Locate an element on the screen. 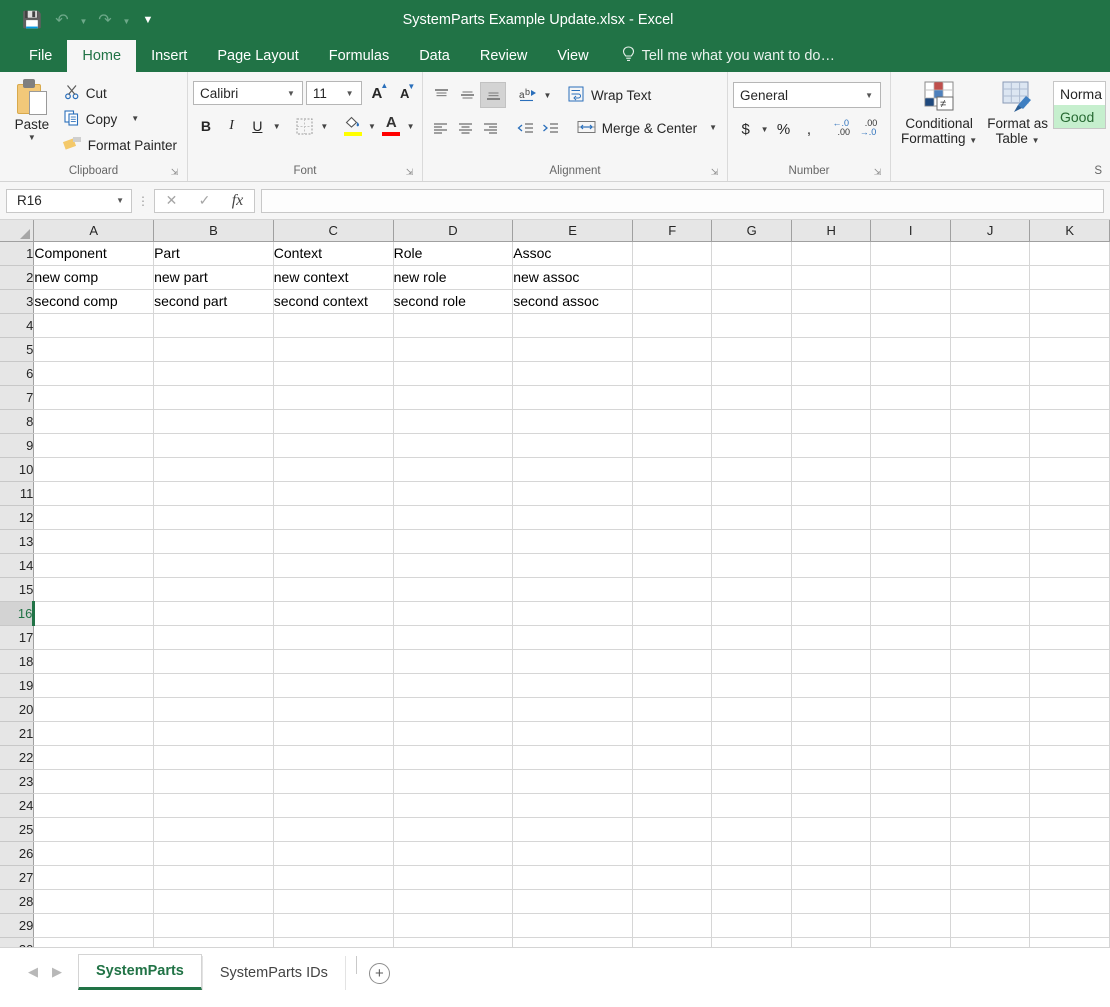 This screenshot has height=1007, width=1110. cell-C11 is located at coordinates (333, 493).